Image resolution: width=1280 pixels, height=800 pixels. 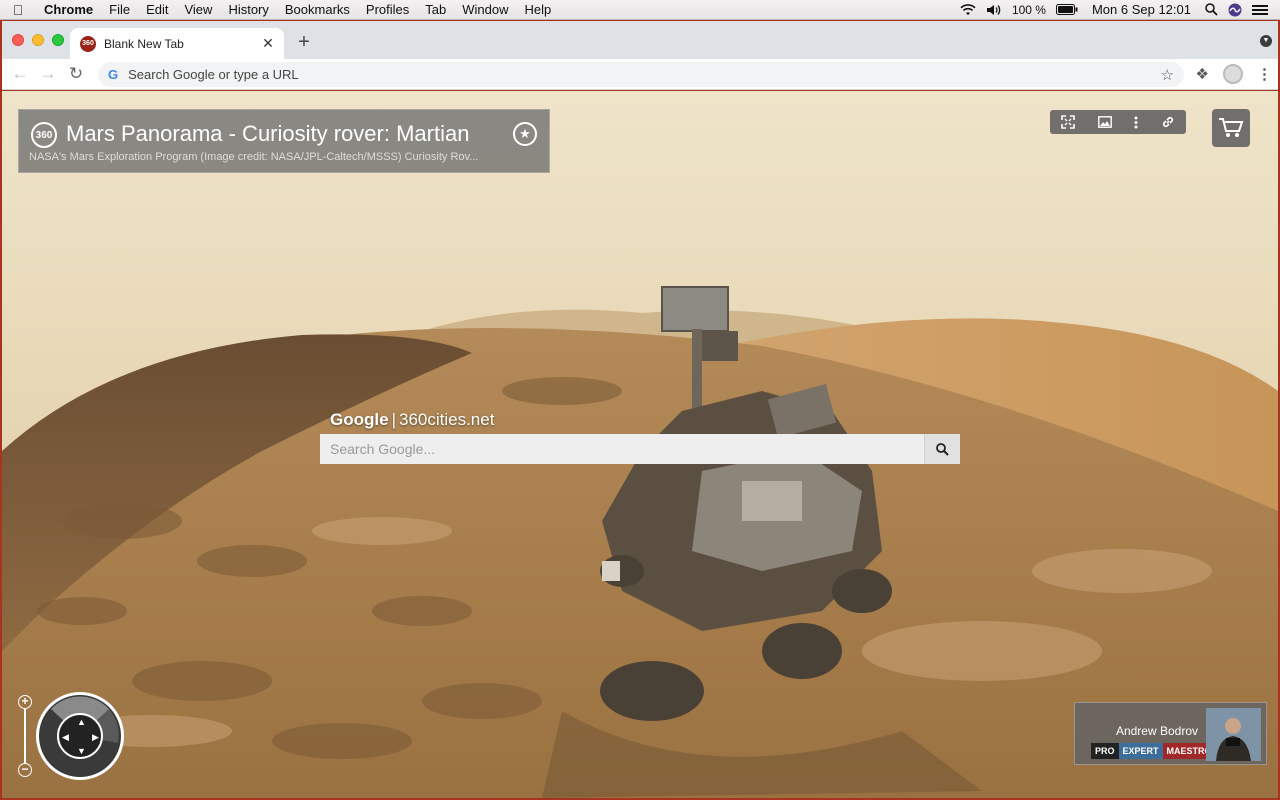 I want to click on search-brand: Google | 360cities.net, so click(x=412, y=420).